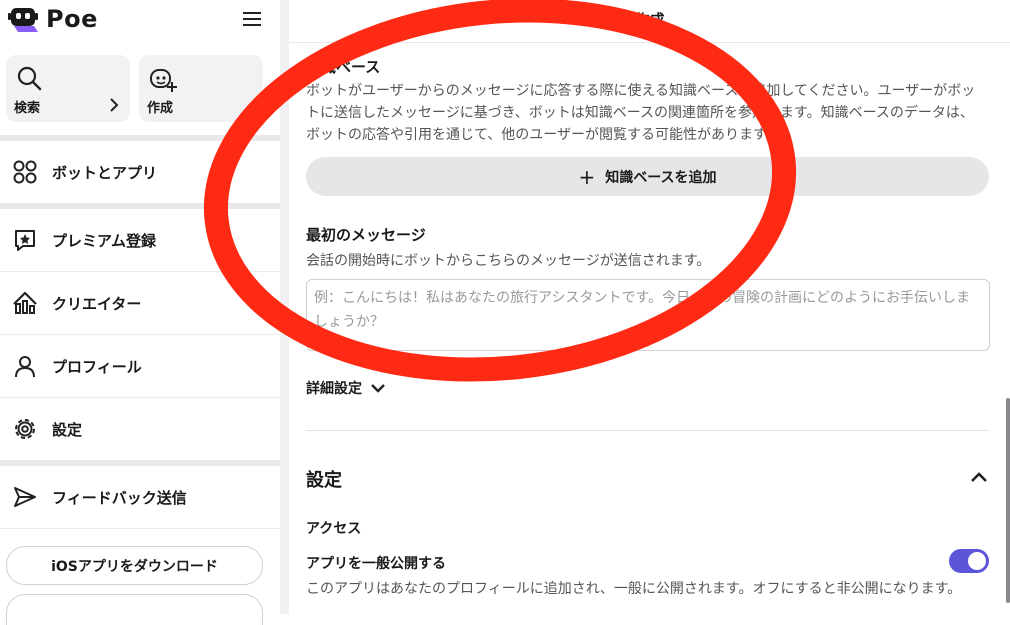 The height and width of the screenshot is (625, 1010). I want to click on sidebar-item-label: プロフィール, so click(97, 366).